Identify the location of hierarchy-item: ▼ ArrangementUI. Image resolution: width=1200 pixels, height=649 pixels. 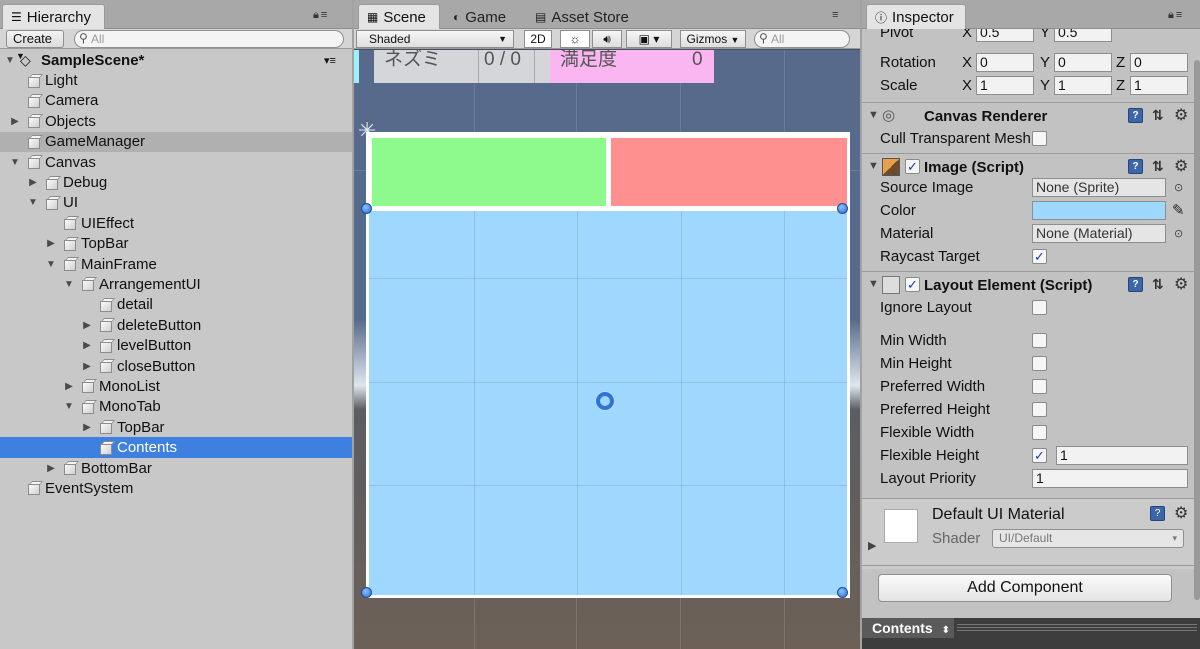
(176, 284).